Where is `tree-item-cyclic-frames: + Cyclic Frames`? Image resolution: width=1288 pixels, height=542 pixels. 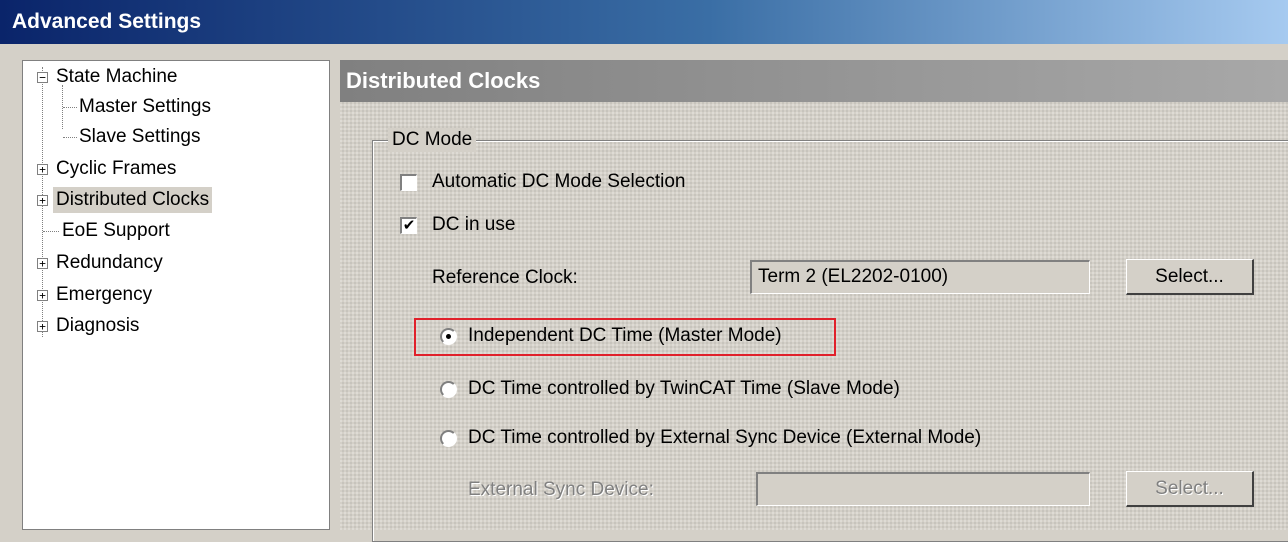
tree-item-cyclic-frames: + Cyclic Frames is located at coordinates (173, 169).